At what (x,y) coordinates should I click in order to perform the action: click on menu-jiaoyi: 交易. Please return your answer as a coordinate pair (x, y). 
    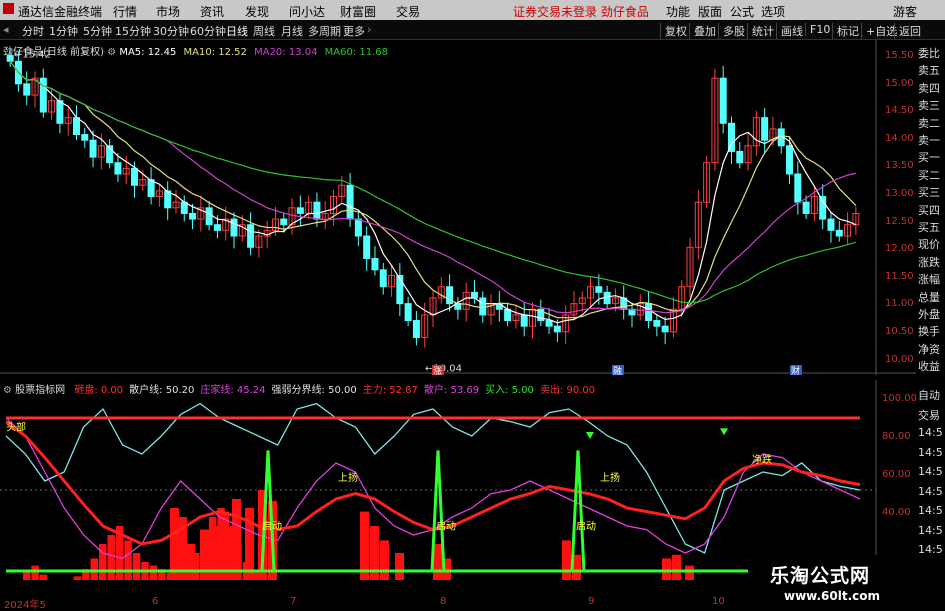
    Looking at the image, I should click on (408, 11).